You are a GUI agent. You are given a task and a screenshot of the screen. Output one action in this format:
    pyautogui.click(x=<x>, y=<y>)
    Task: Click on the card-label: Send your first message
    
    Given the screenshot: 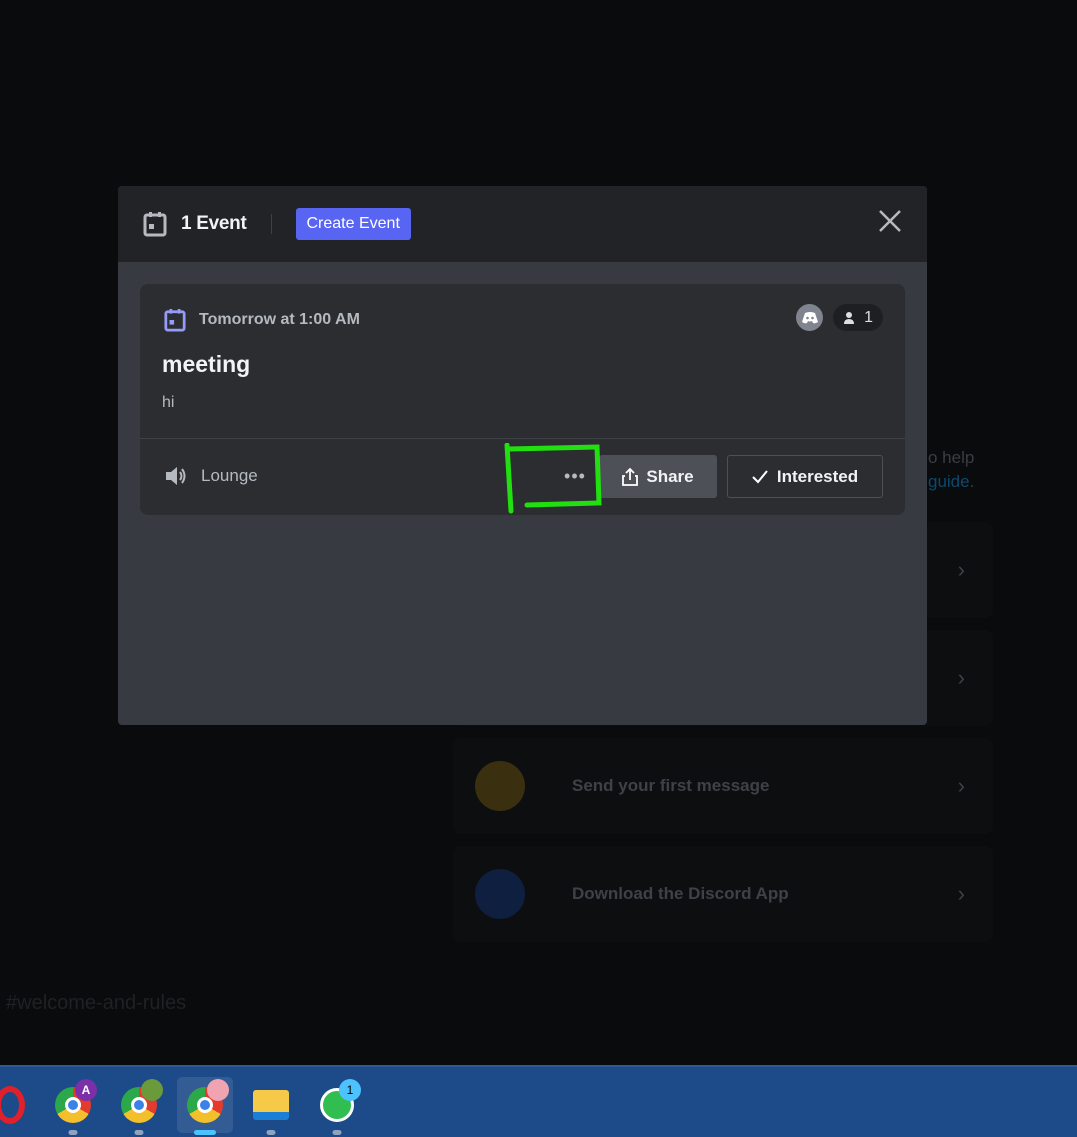 What is the action you would take?
    pyautogui.click(x=671, y=785)
    